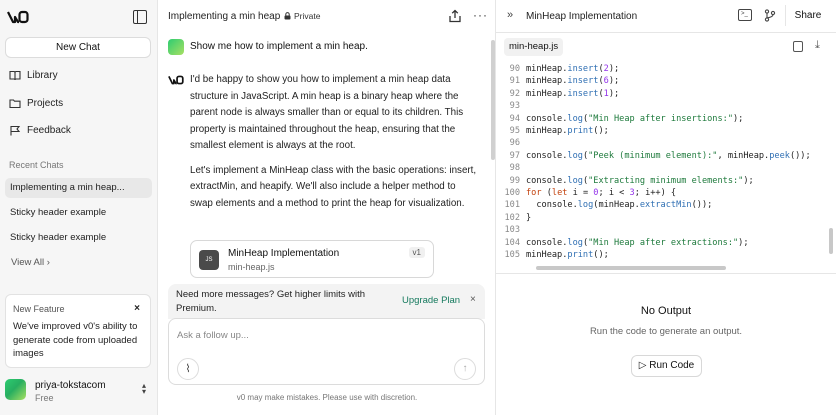 This screenshot has width=836, height=415. I want to click on view-all-link: View All ›, so click(30, 262).